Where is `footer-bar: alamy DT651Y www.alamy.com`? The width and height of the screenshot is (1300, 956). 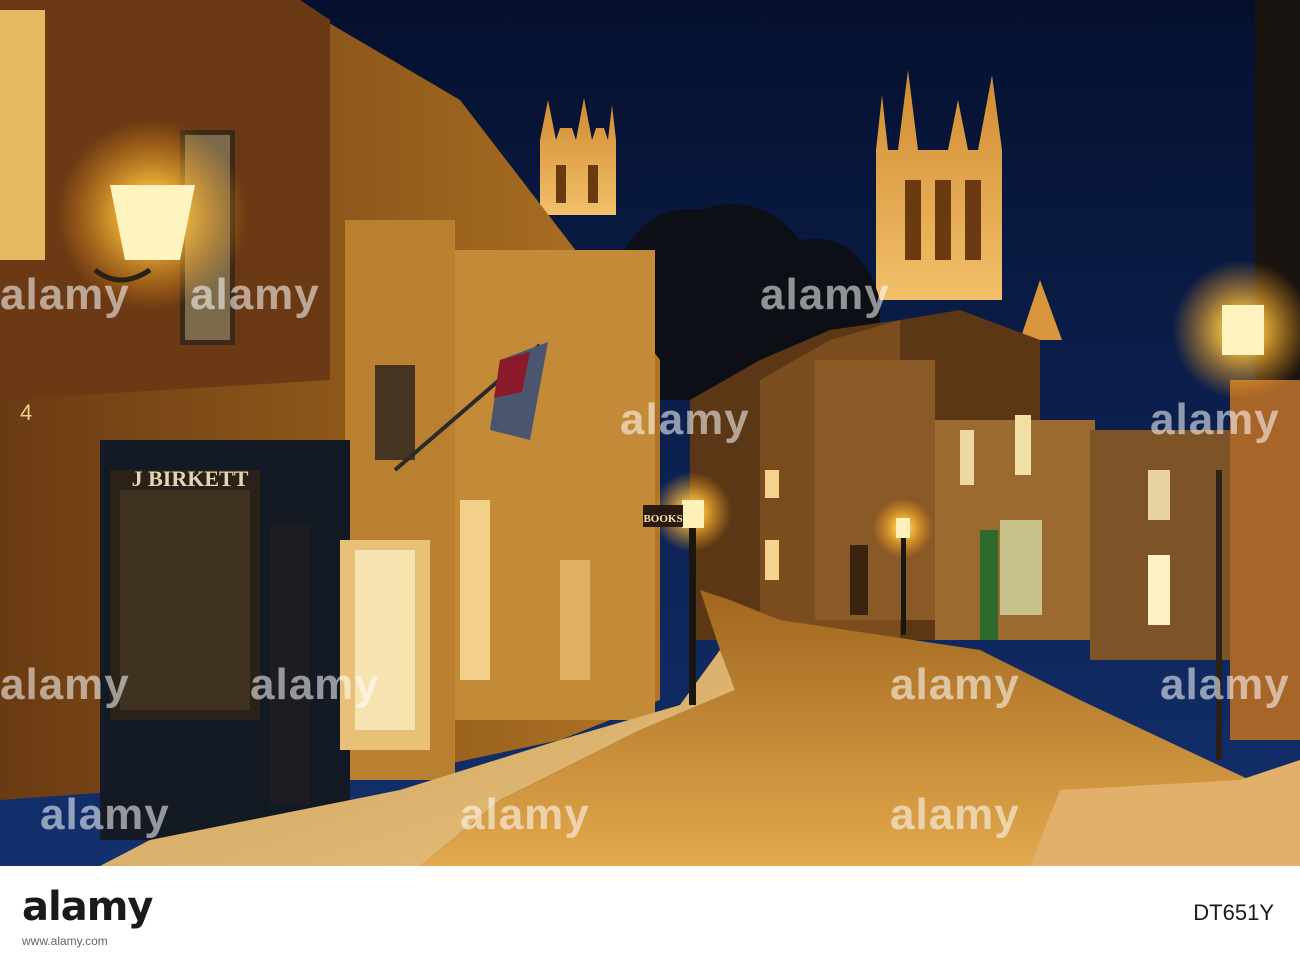
footer-bar: alamy DT651Y www.alamy.com is located at coordinates (650, 911).